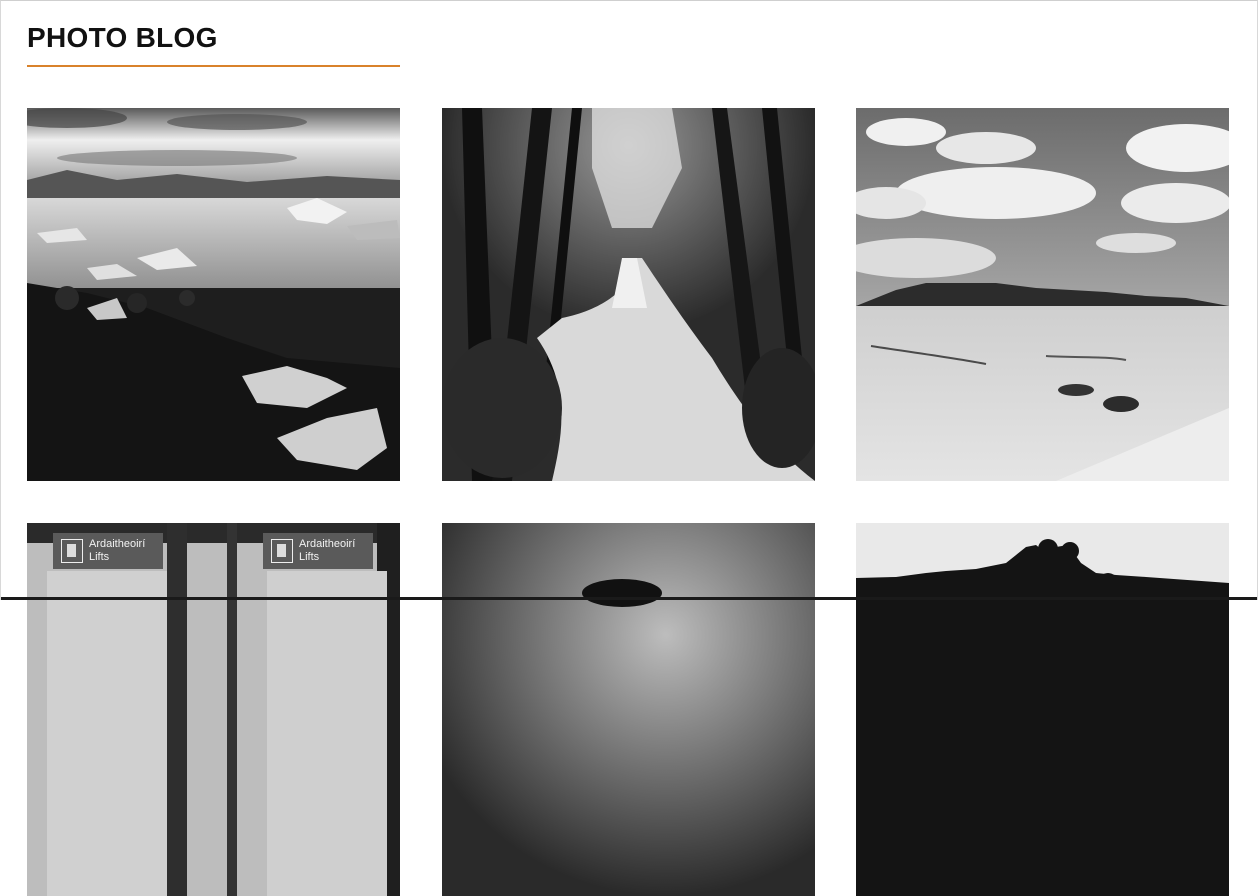 Image resolution: width=1258 pixels, height=896 pixels. I want to click on photo-tile-desert, so click(1042, 294).